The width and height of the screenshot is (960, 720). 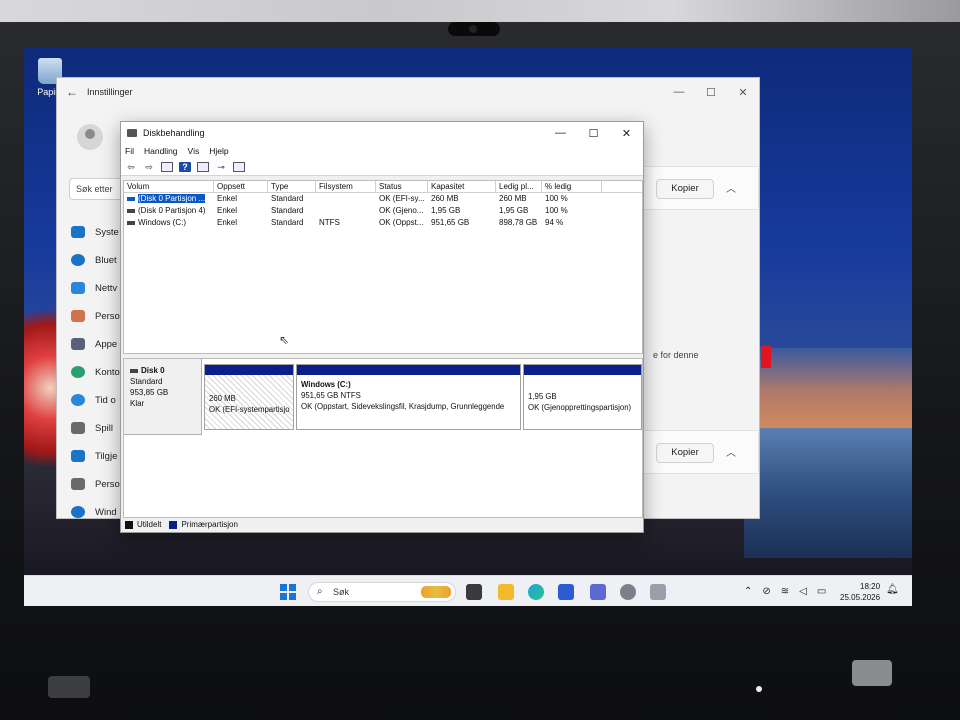 What do you see at coordinates (382, 133) in the screenshot?
I see `dm-titlebar: Diskbehandling — ☐ ✕` at bounding box center [382, 133].